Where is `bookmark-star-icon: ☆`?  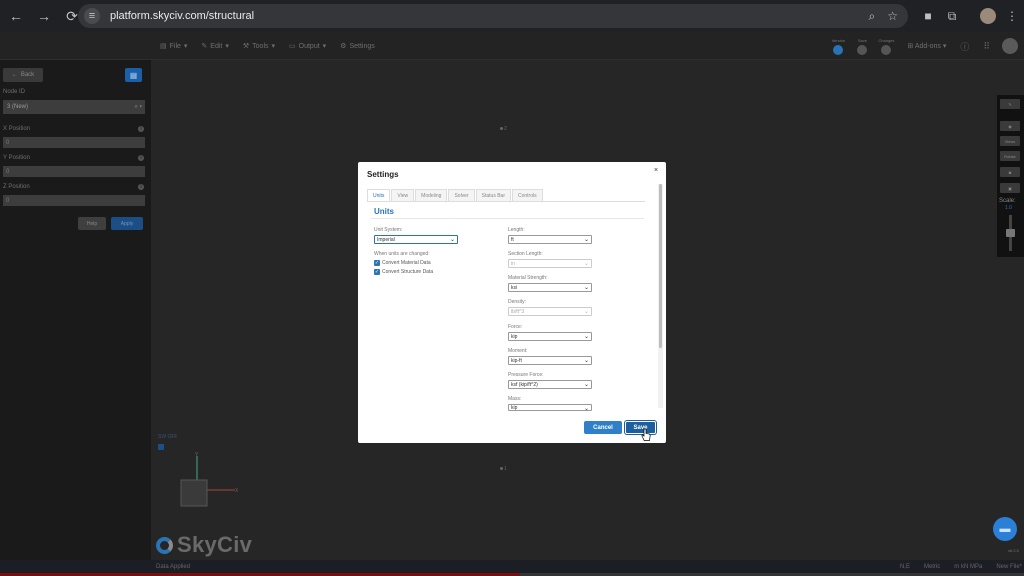
bookmark-star-icon: ☆ is located at coordinates (892, 16).